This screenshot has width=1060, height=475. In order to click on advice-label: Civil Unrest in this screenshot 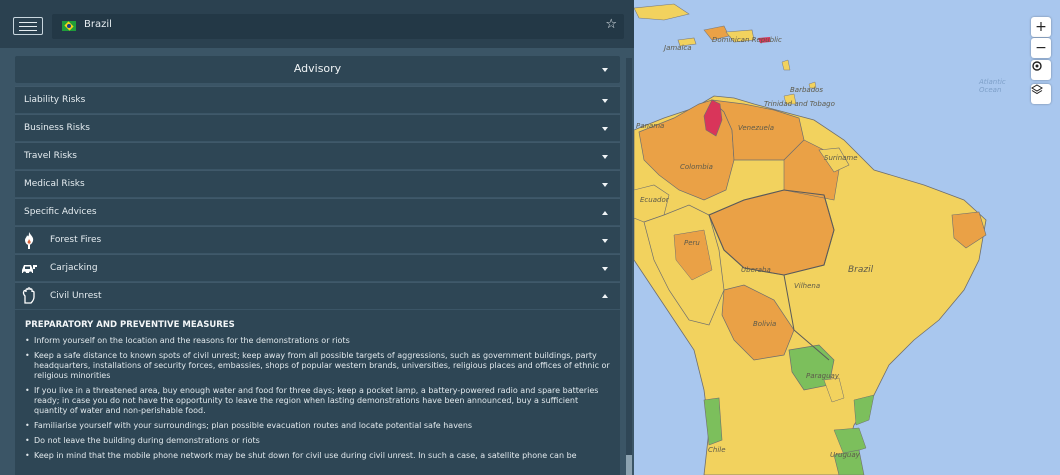, I will do `click(76, 296)`.